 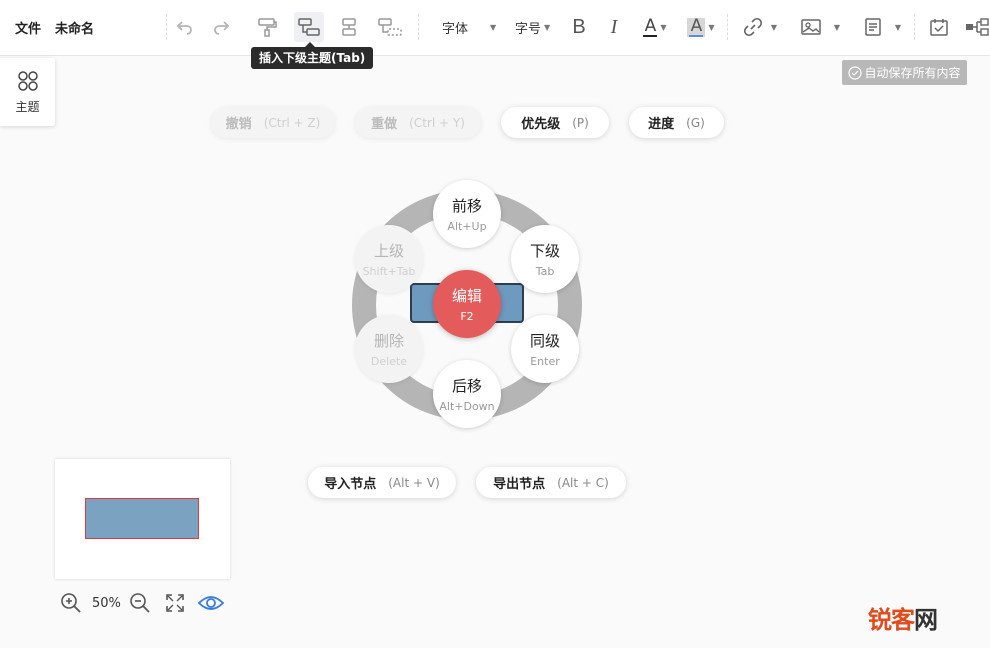 I want to click on insert-parent-button, so click(x=390, y=27).